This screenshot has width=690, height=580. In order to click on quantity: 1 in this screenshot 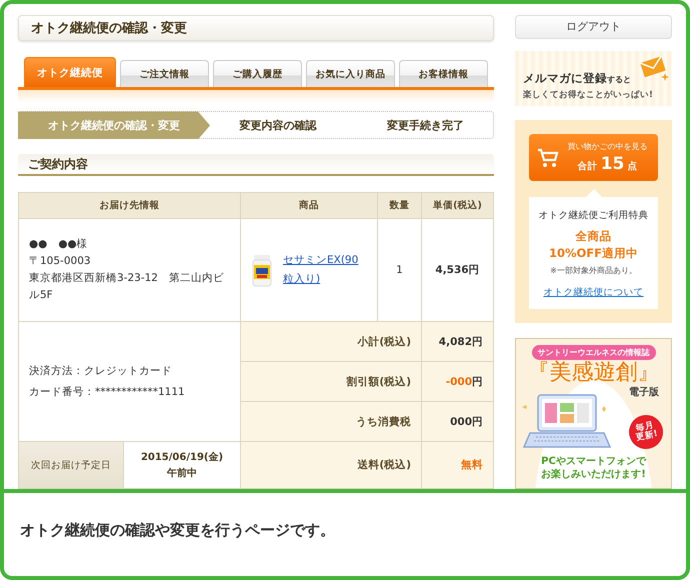, I will do `click(399, 270)`.